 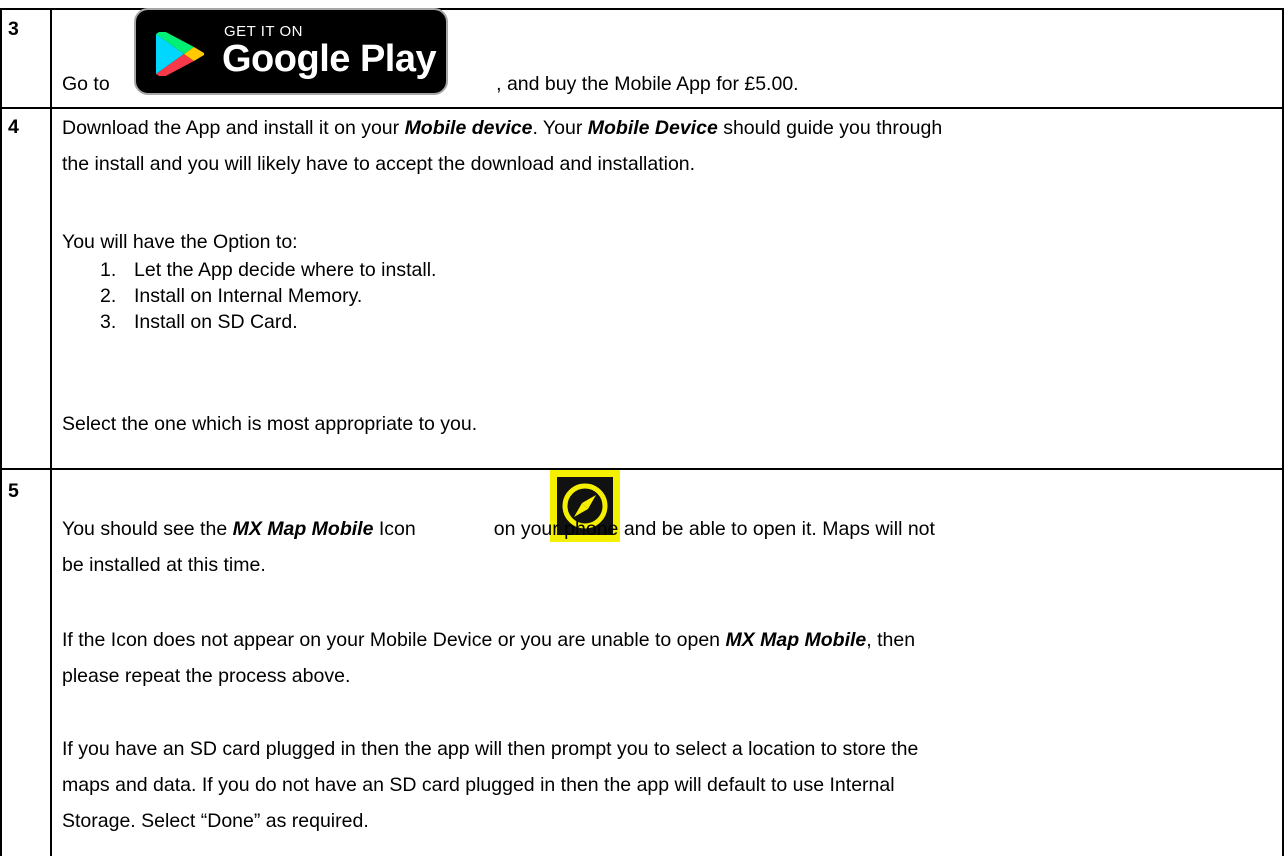 I want to click on text-run: . Your, so click(x=560, y=128).